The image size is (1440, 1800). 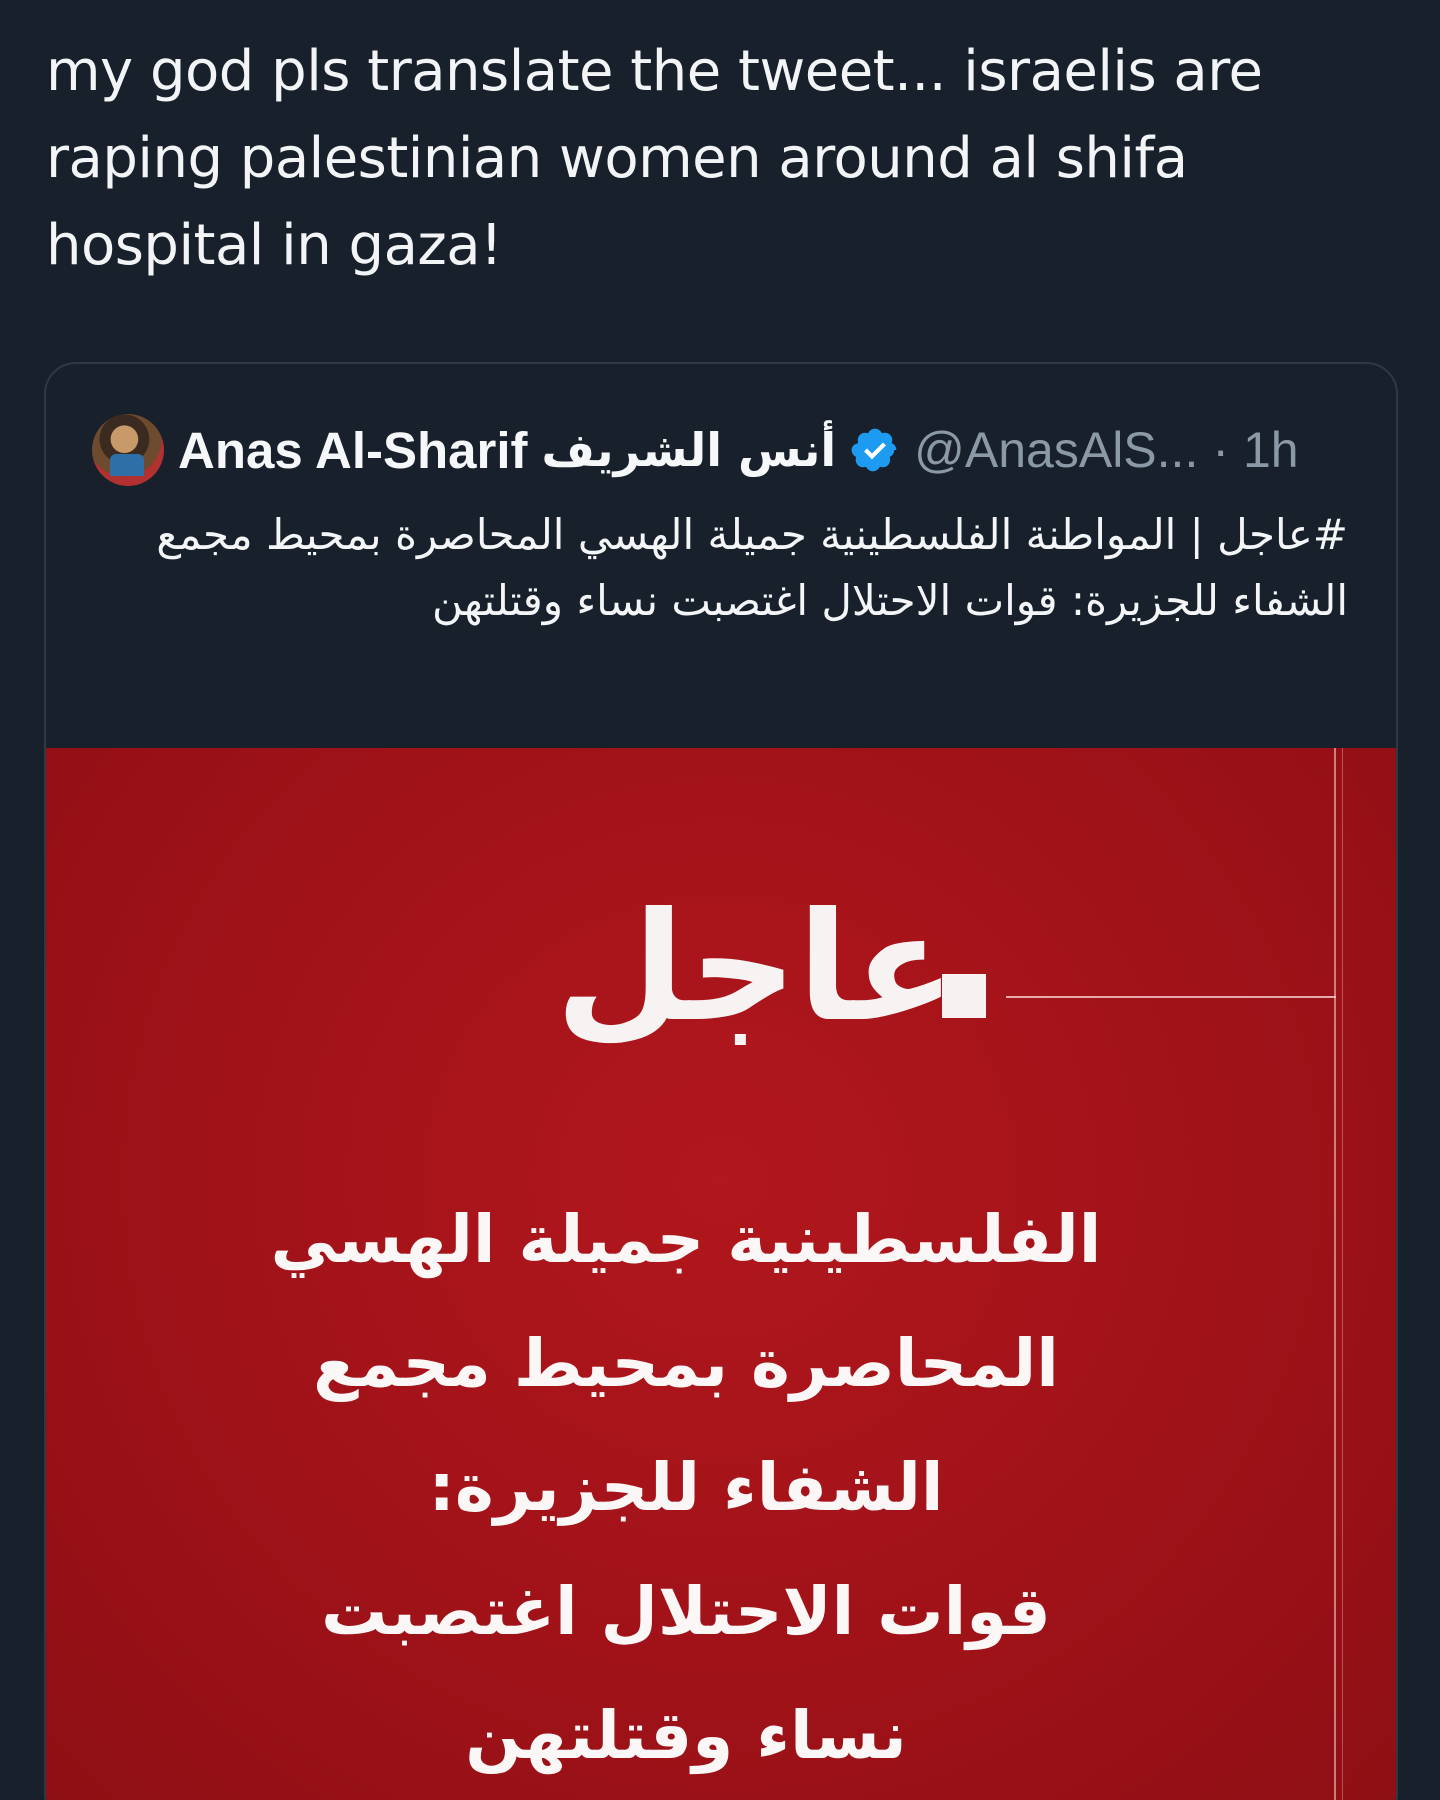 What do you see at coordinates (686, 1239) in the screenshot?
I see `media-line-1: الفلسطينية جميلة الهسي` at bounding box center [686, 1239].